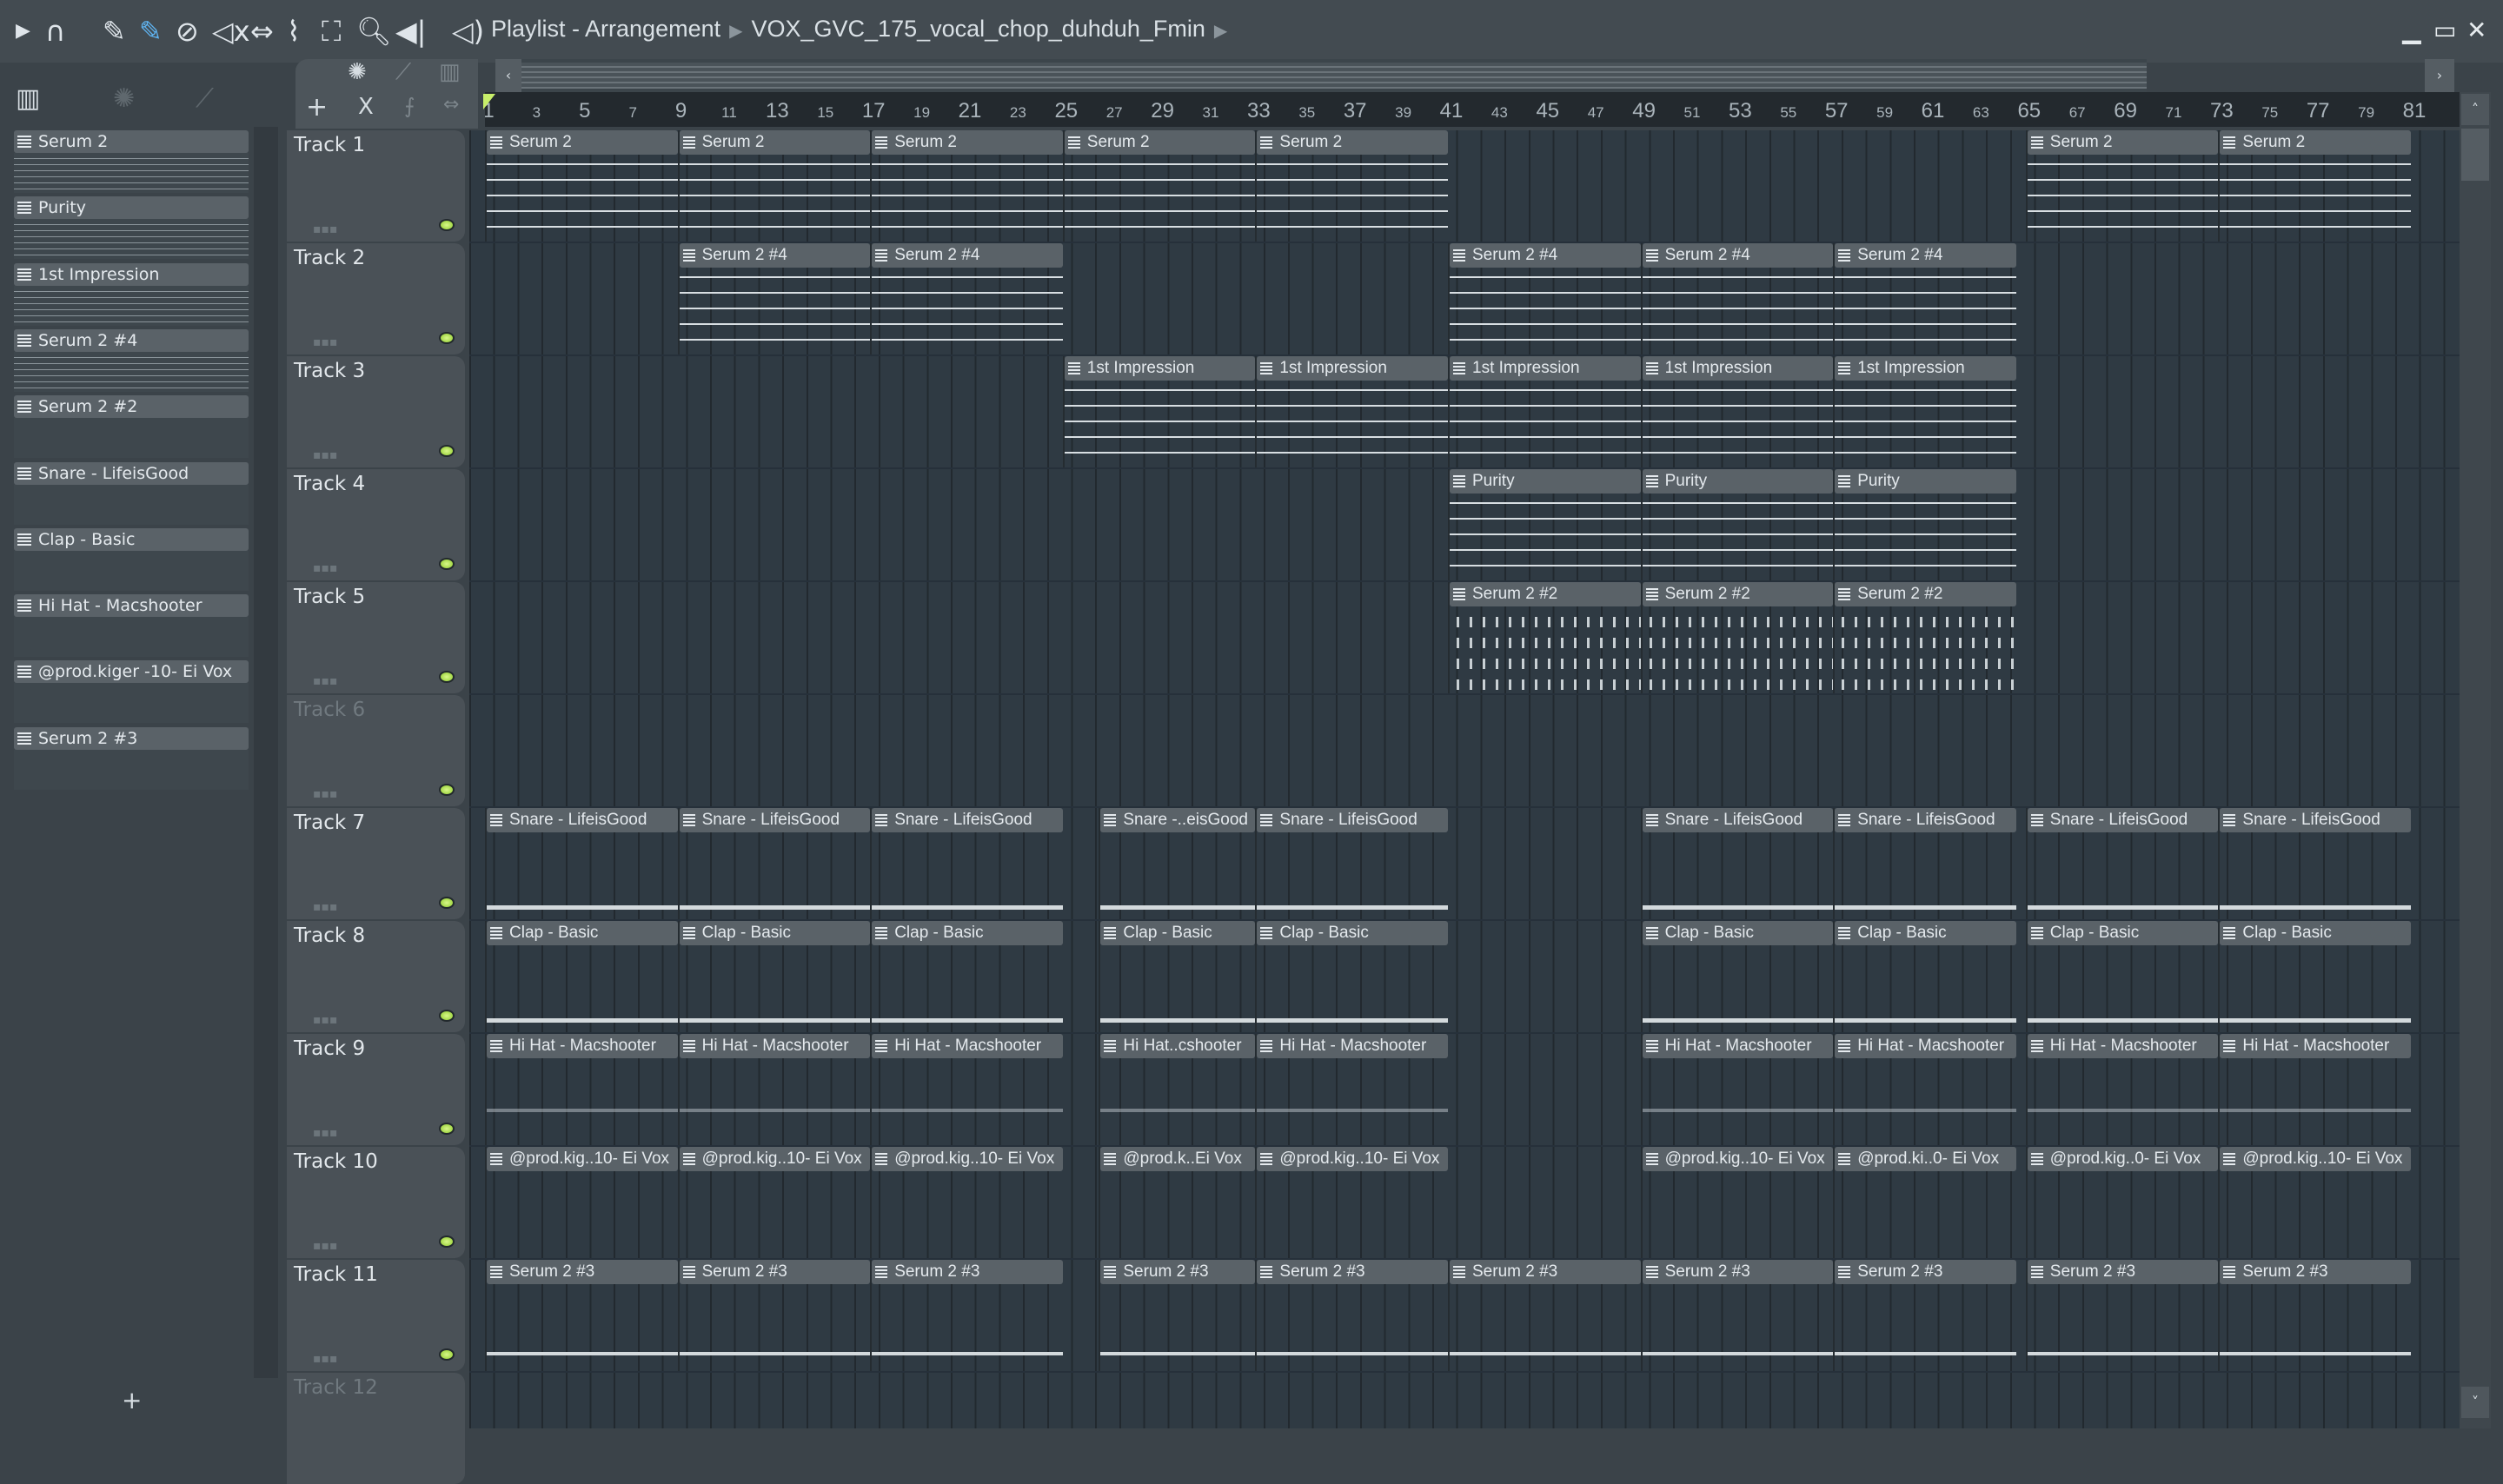 The width and height of the screenshot is (2503, 1484). I want to click on track-header: Track 11 ▪▪▪, so click(376, 1315).